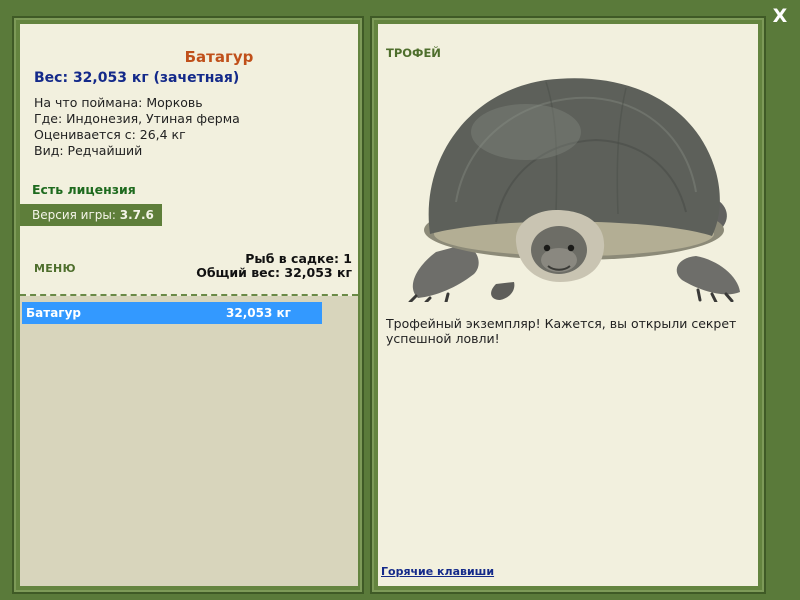  What do you see at coordinates (137, 118) in the screenshot?
I see `location-info: Где: Индонезия, Утиная ферма` at bounding box center [137, 118].